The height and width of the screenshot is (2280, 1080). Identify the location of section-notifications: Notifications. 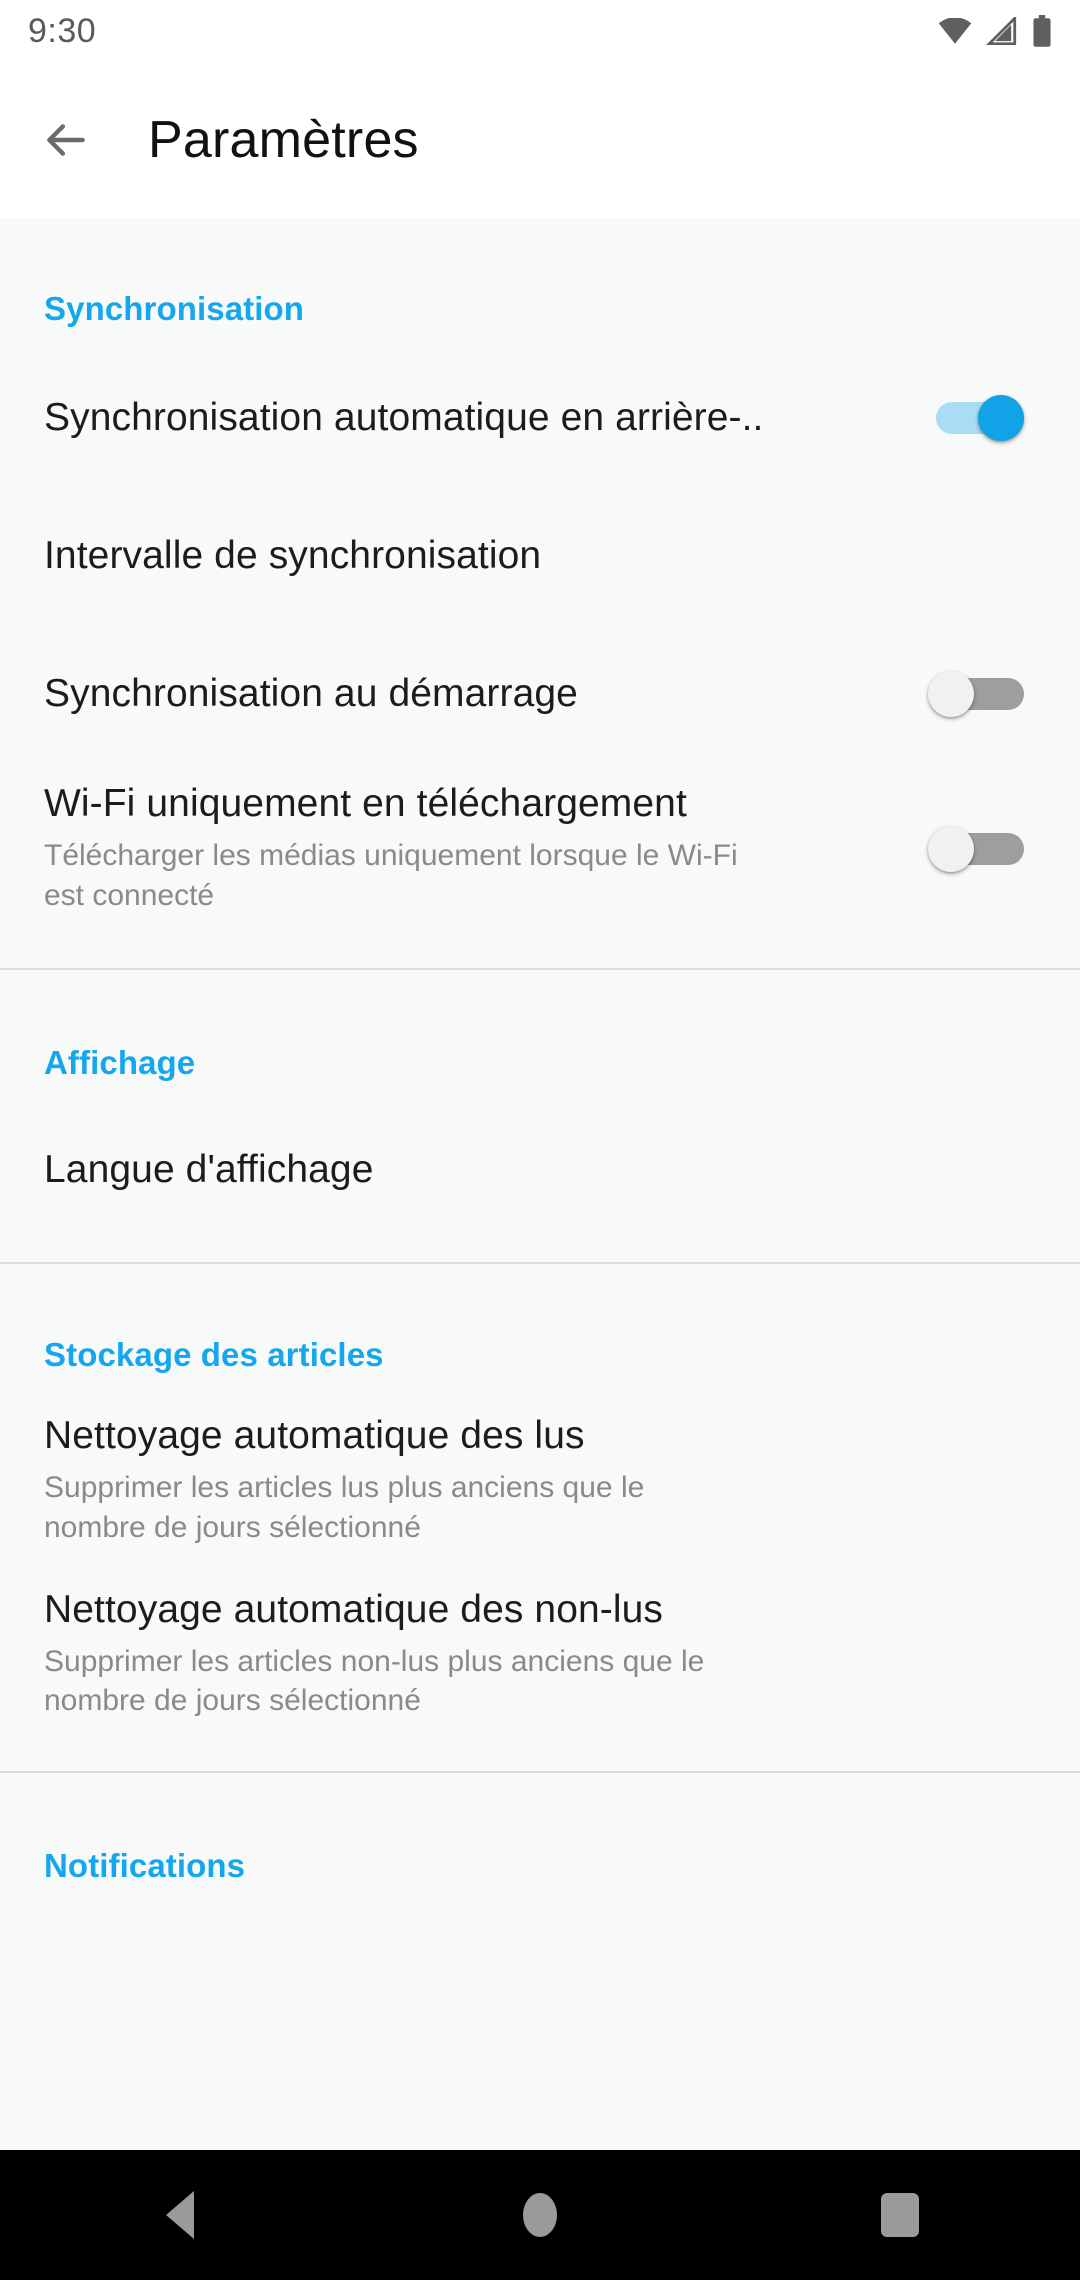
(540, 1829).